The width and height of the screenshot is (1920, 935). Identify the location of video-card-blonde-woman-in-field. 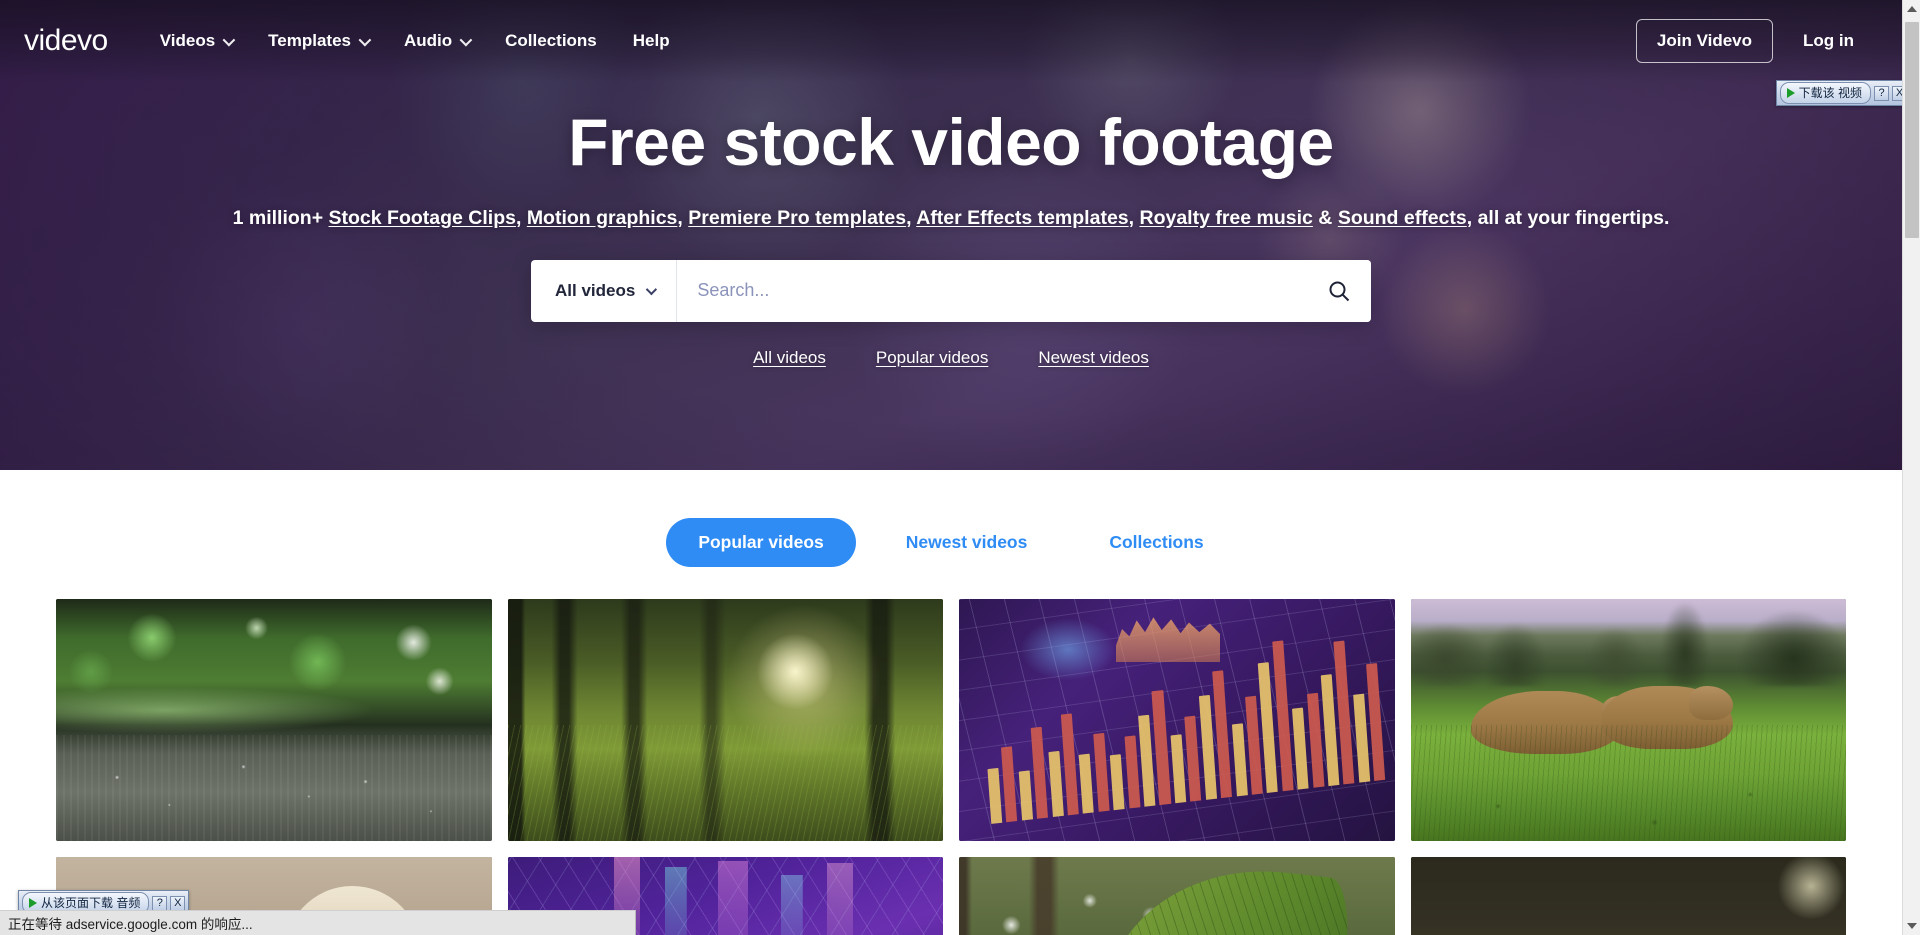
(1628, 896).